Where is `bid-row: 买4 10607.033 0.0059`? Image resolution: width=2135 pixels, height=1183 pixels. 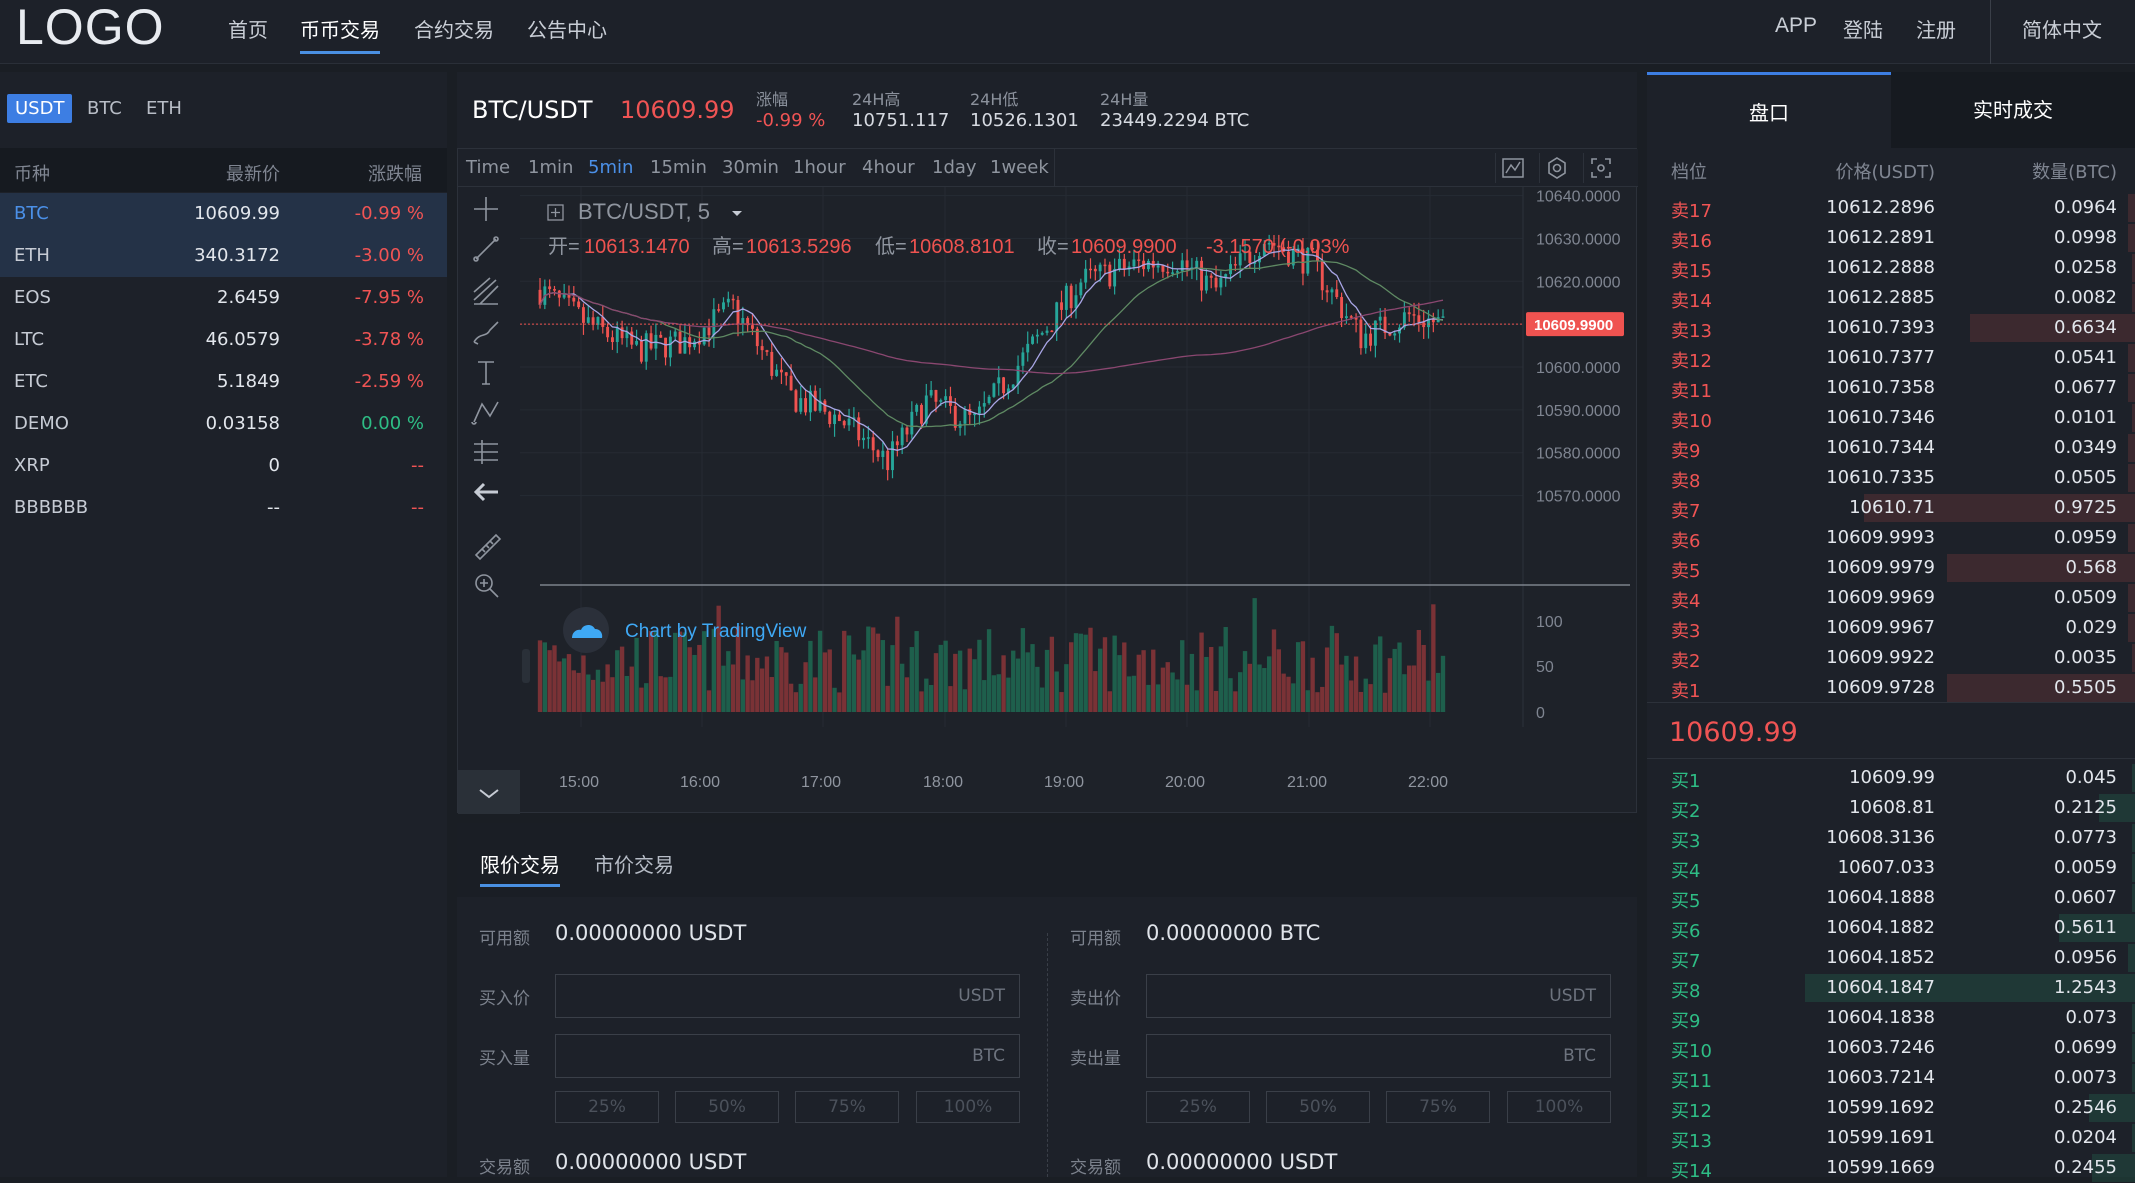 bid-row: 买4 10607.033 0.0059 is located at coordinates (1891, 868).